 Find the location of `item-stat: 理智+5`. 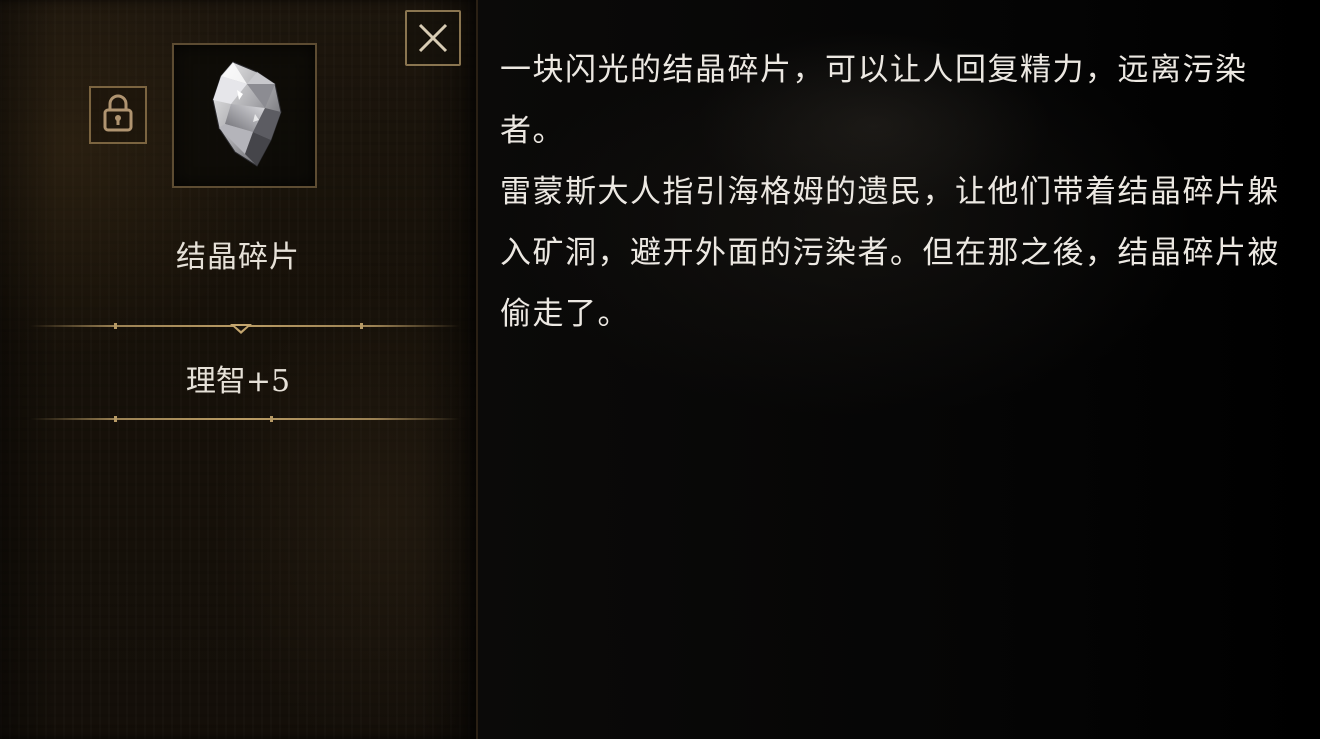

item-stat: 理智+5 is located at coordinates (238, 381).